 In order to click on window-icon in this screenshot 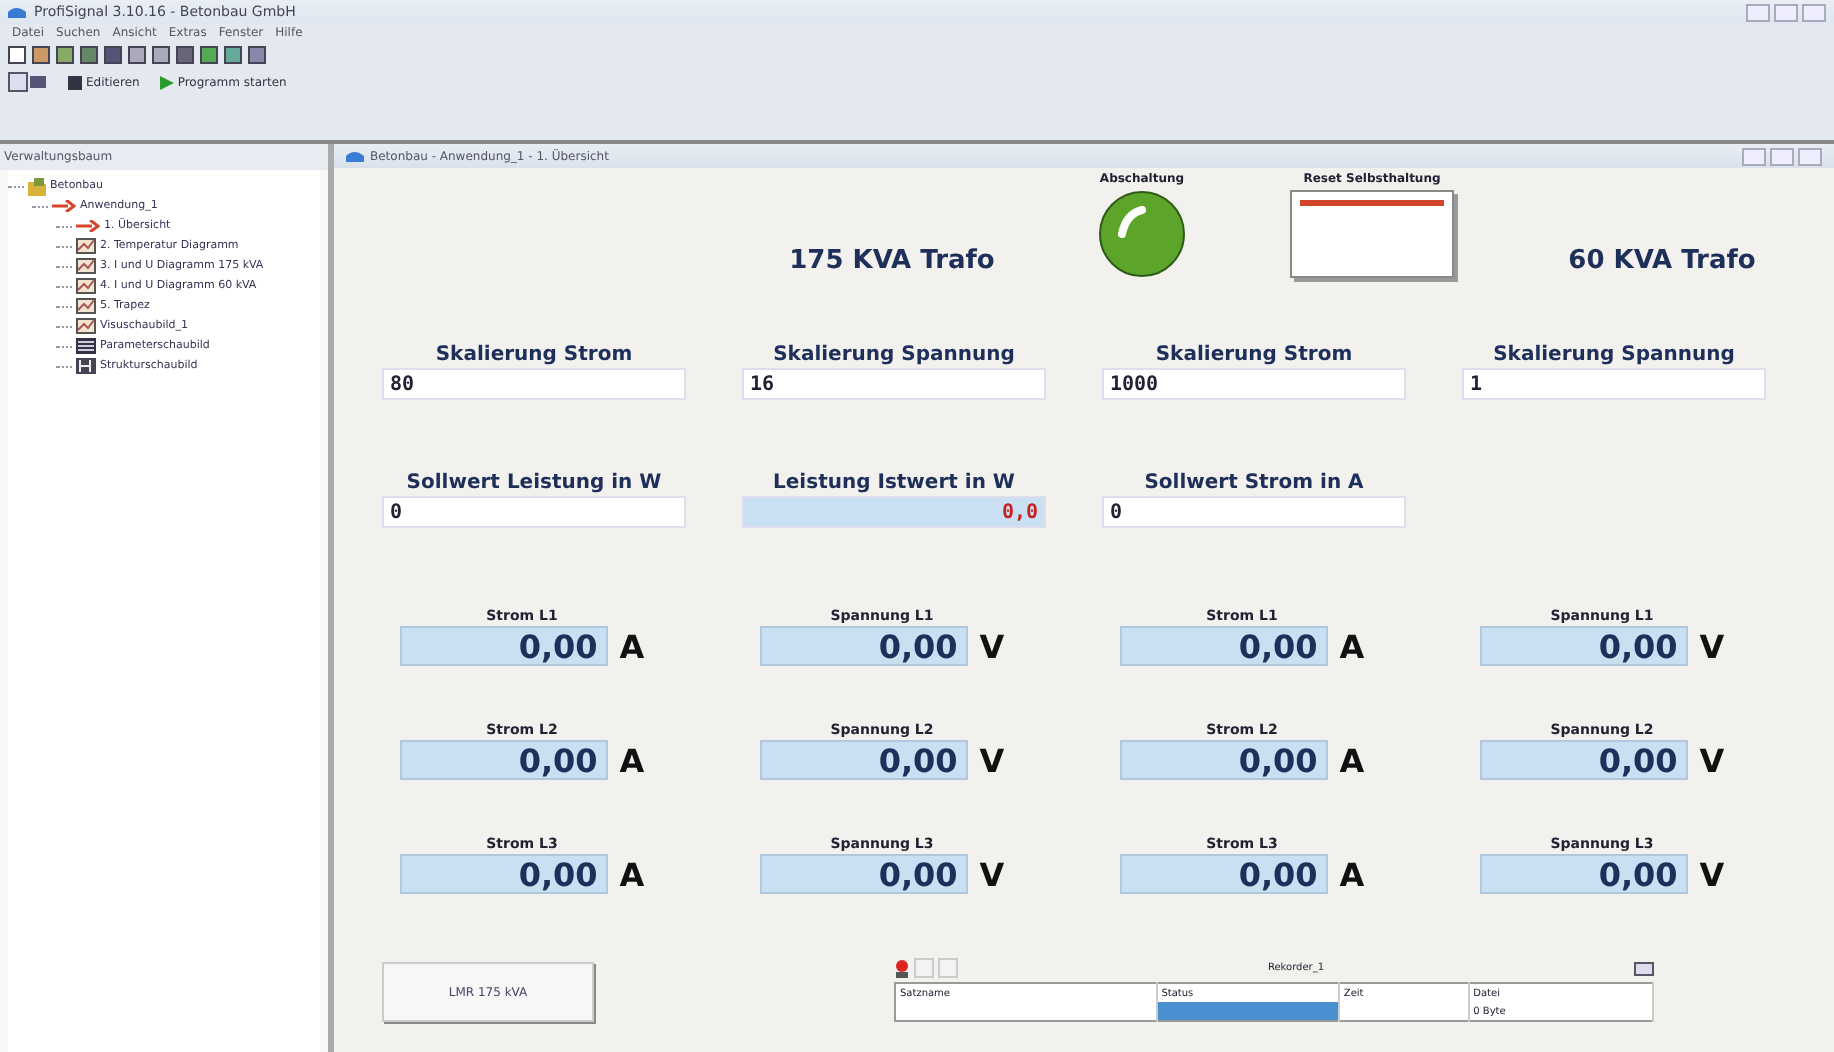, I will do `click(355, 156)`.